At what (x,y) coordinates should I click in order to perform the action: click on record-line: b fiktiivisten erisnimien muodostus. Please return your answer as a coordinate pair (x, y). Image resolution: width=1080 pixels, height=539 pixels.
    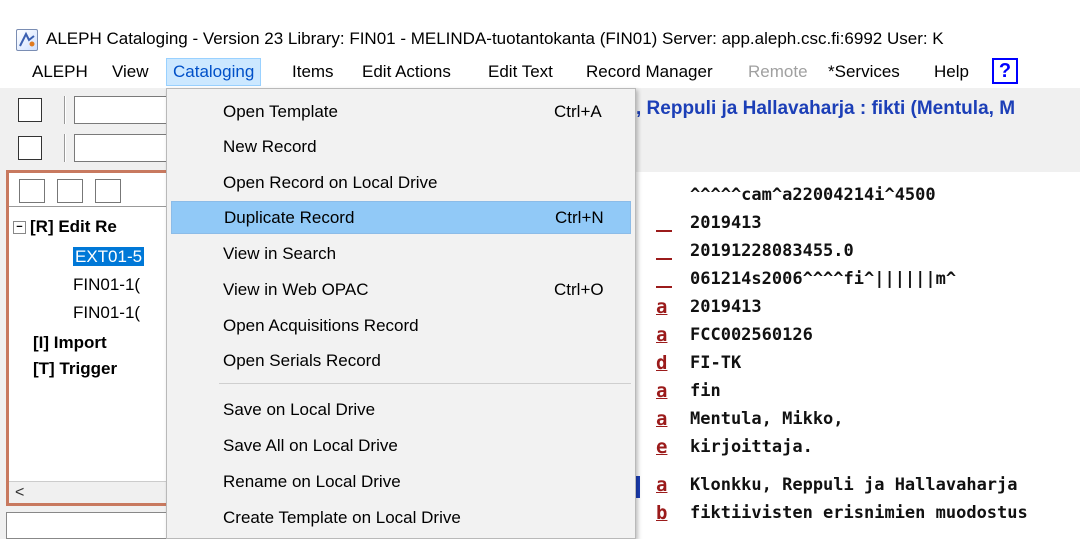
    Looking at the image, I should click on (856, 514).